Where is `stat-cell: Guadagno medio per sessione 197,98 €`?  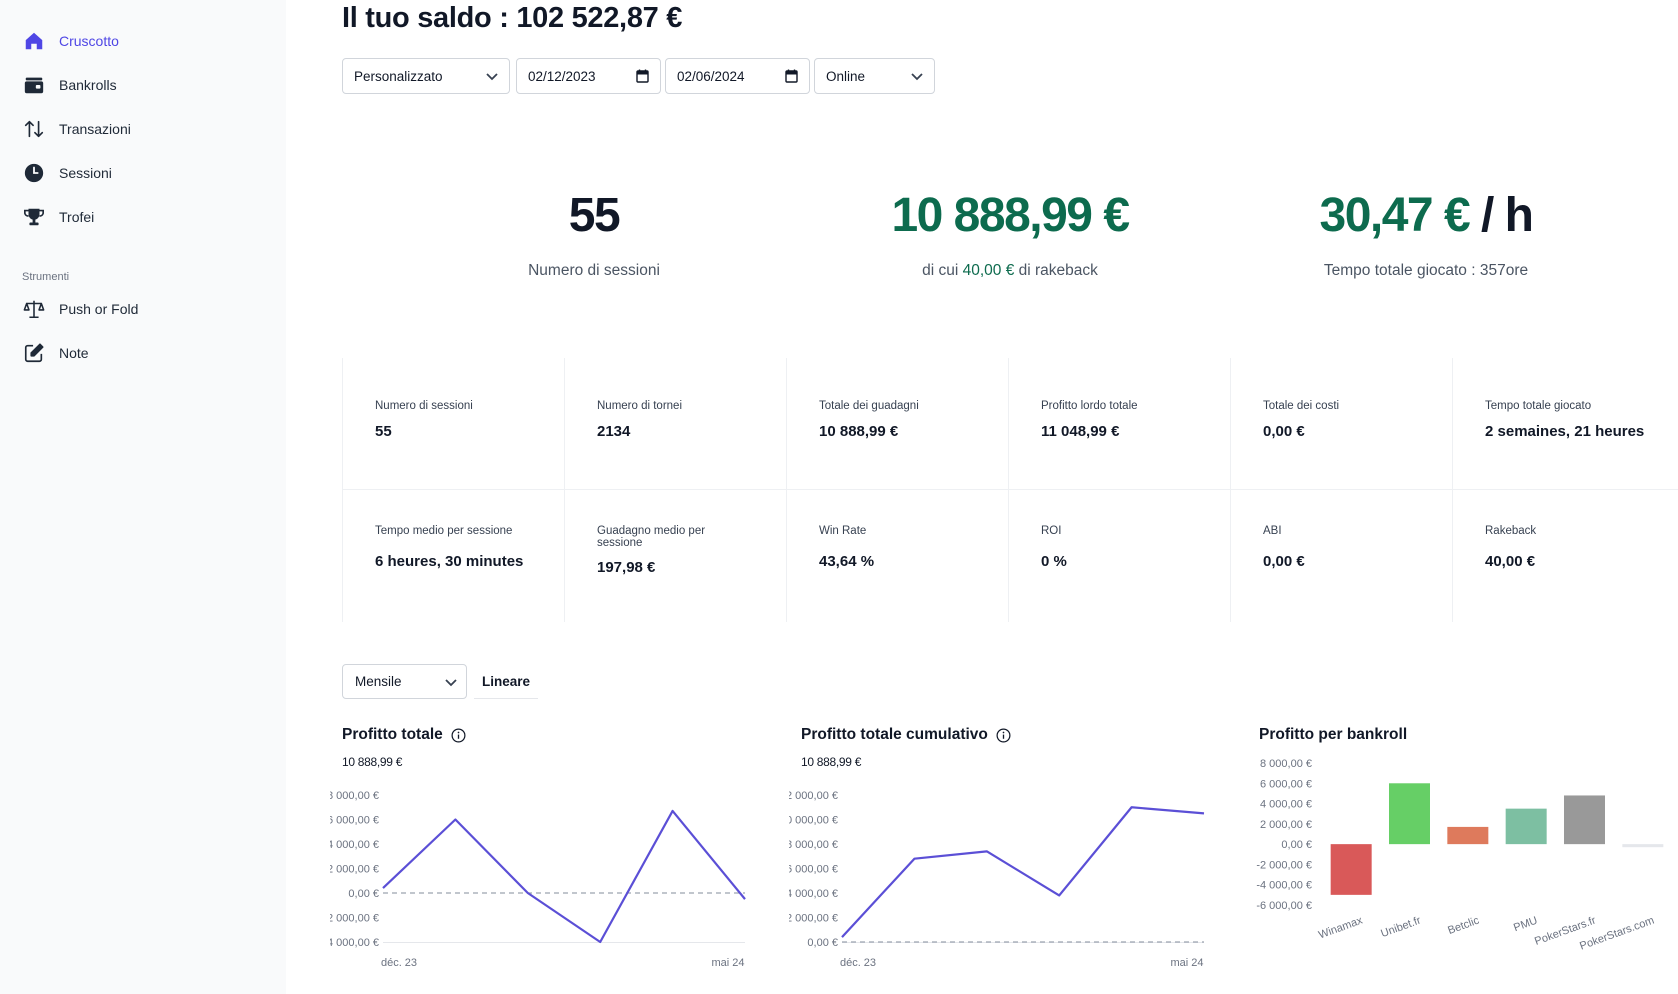
stat-cell: Guadagno medio per sessione 197,98 € is located at coordinates (675, 556).